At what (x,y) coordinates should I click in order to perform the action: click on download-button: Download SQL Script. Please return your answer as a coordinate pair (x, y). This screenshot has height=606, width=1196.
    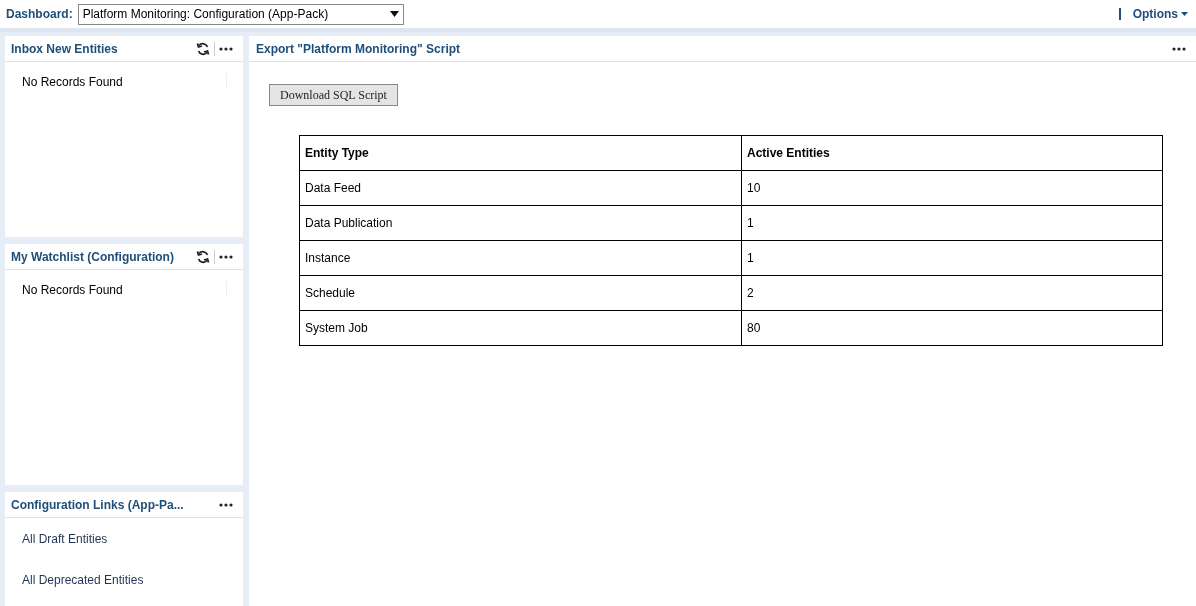
    Looking at the image, I should click on (333, 95).